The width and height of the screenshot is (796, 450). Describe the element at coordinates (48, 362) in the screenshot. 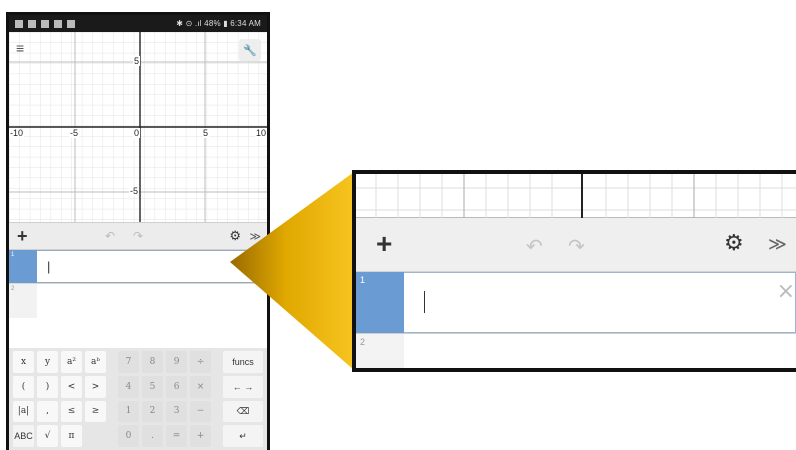

I see `key-y: y` at that location.